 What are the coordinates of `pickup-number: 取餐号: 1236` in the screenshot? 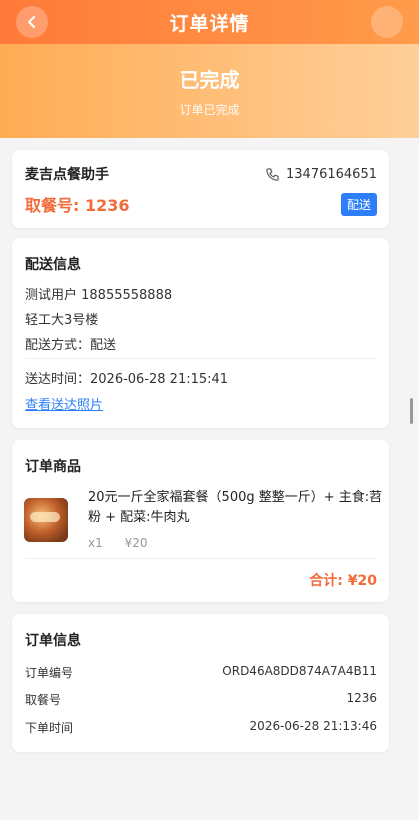 It's located at (77, 204).